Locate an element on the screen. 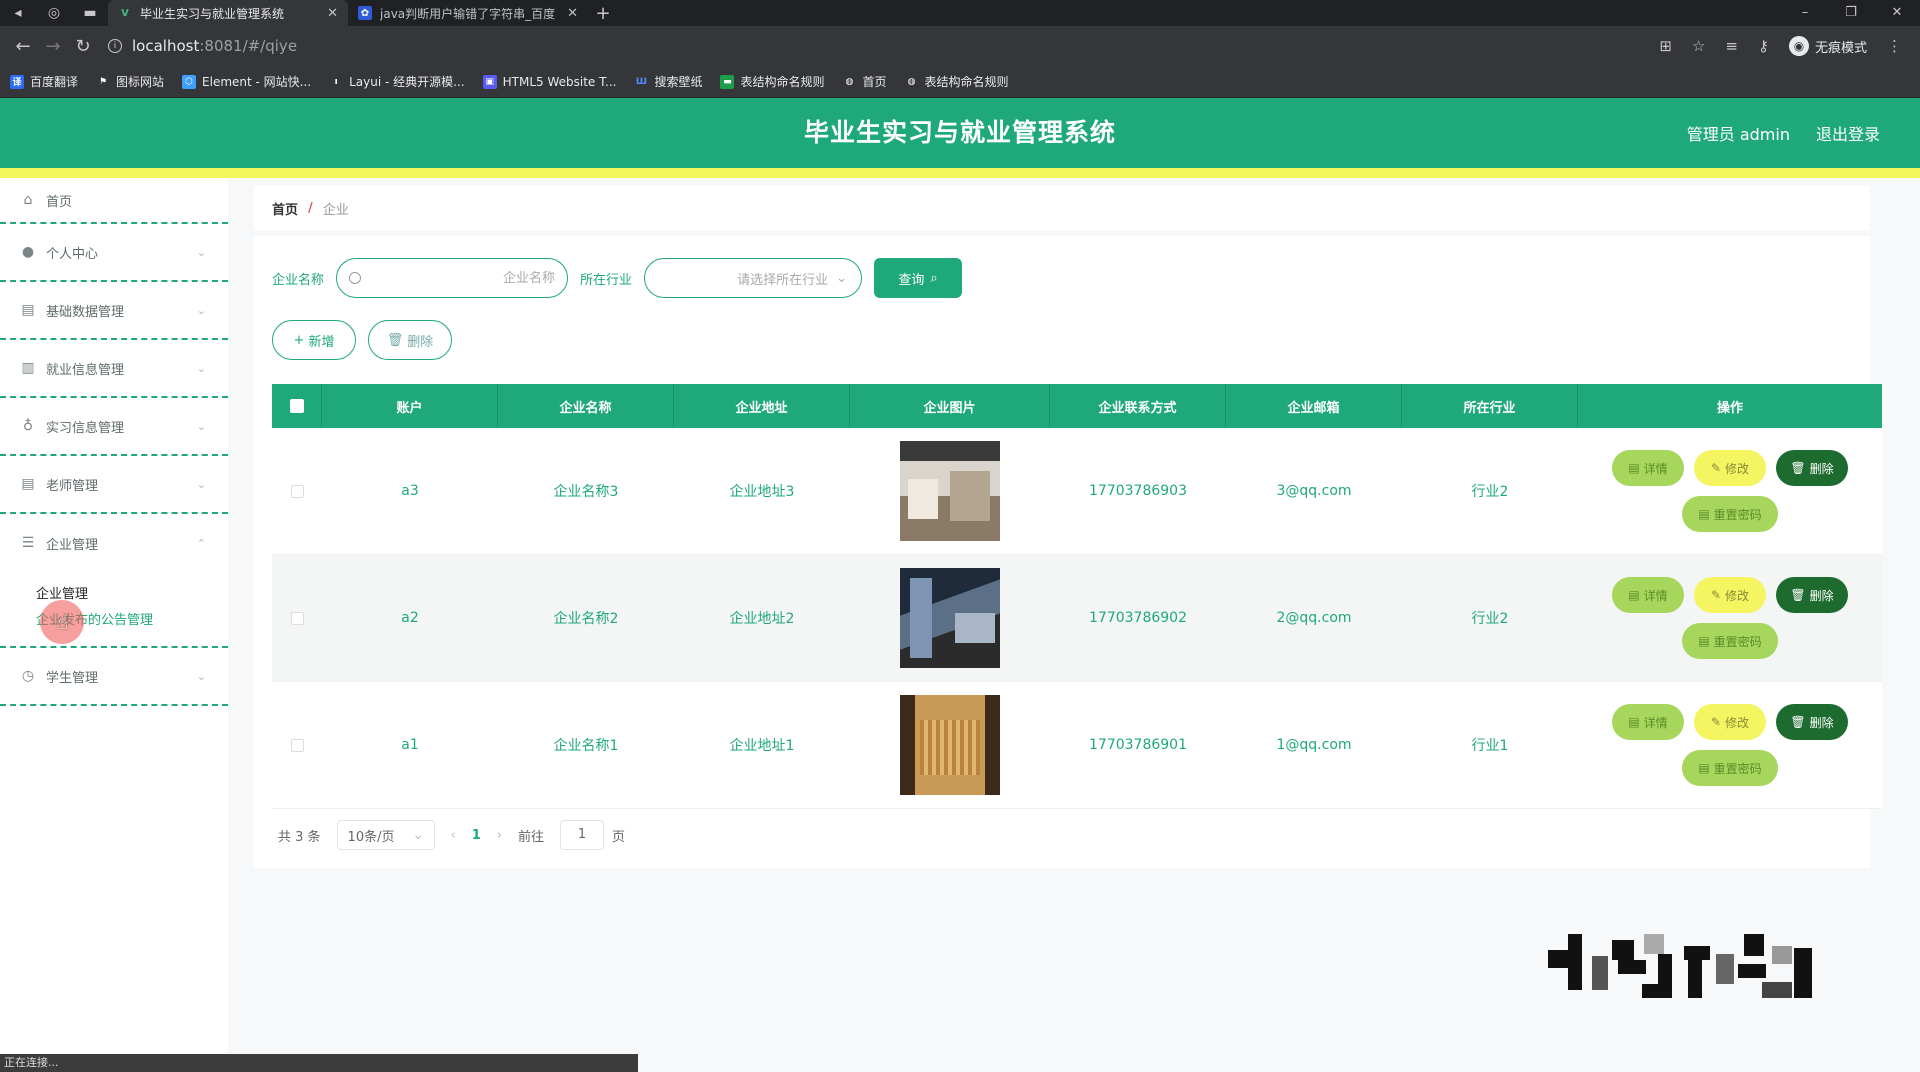  sidebar-item-teacher: ▤ 老师管理 ⌄ is located at coordinates (114, 485).